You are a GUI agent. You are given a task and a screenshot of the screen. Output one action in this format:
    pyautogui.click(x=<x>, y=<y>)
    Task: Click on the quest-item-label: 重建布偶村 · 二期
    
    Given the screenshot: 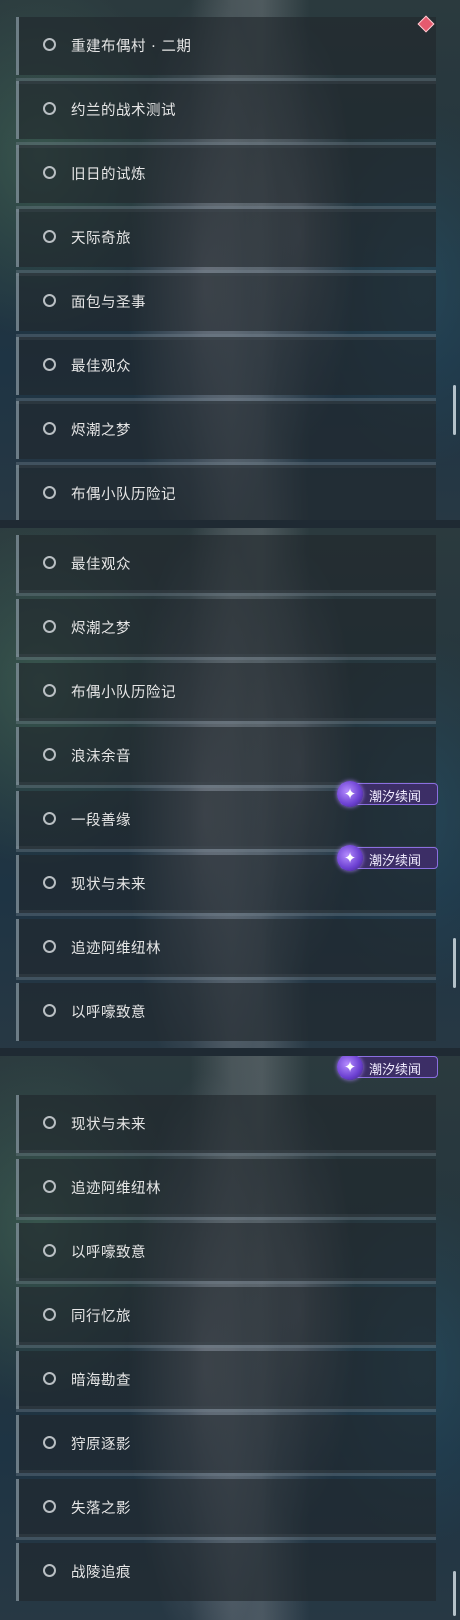 What is the action you would take?
    pyautogui.click(x=131, y=47)
    